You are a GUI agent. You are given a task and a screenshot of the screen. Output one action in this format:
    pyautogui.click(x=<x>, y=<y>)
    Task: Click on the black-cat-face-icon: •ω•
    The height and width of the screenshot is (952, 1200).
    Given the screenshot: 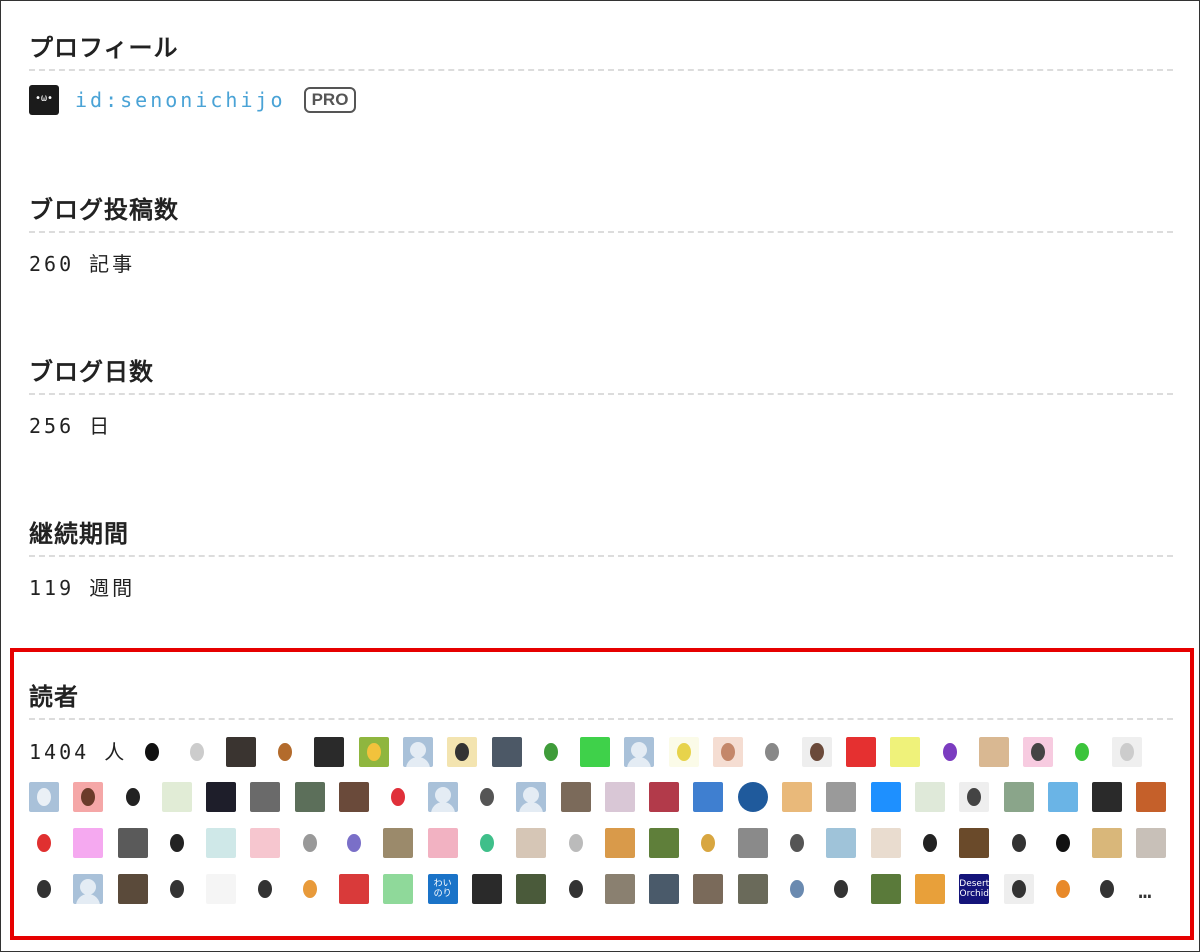 What is the action you would take?
    pyautogui.click(x=44, y=100)
    